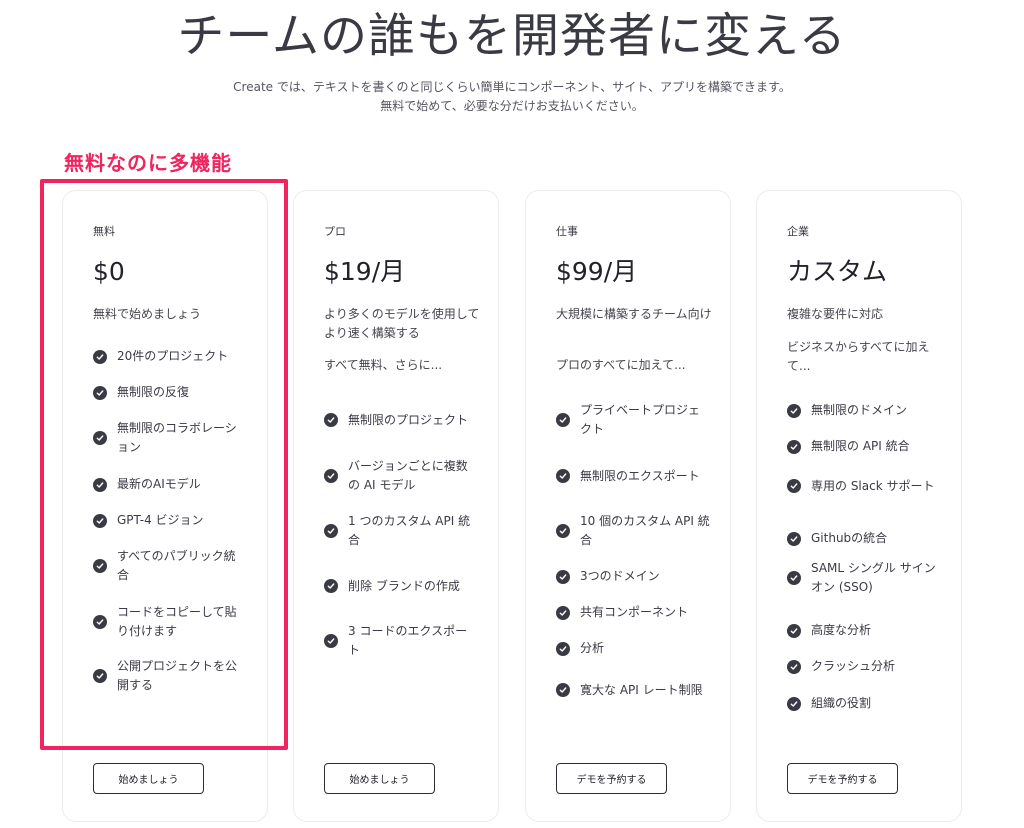 The width and height of the screenshot is (1024, 828). Describe the element at coordinates (408, 475) in the screenshot. I see `feature-text: バージョンごとに複数の AI モデル` at that location.